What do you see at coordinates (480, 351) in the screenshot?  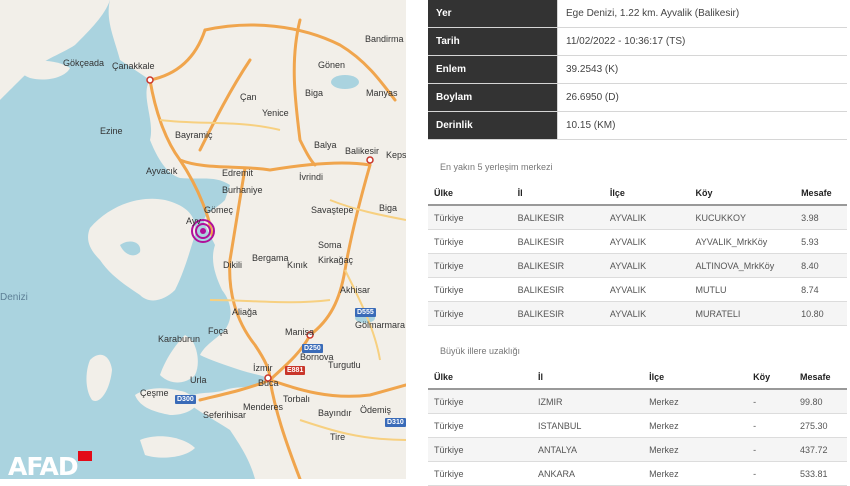 I see `city-distances-title: Büyük illere uzaklığı` at bounding box center [480, 351].